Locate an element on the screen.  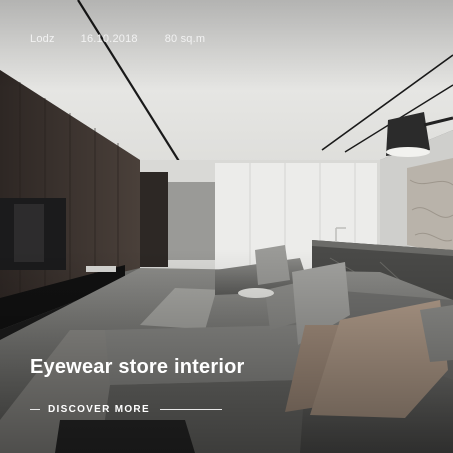
cta-line-left is located at coordinates (35, 409).